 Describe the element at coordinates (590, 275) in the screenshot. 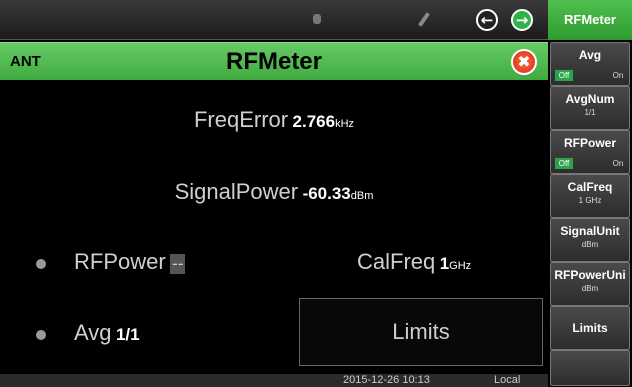

I see `softkey-label: RFPowerUni` at that location.